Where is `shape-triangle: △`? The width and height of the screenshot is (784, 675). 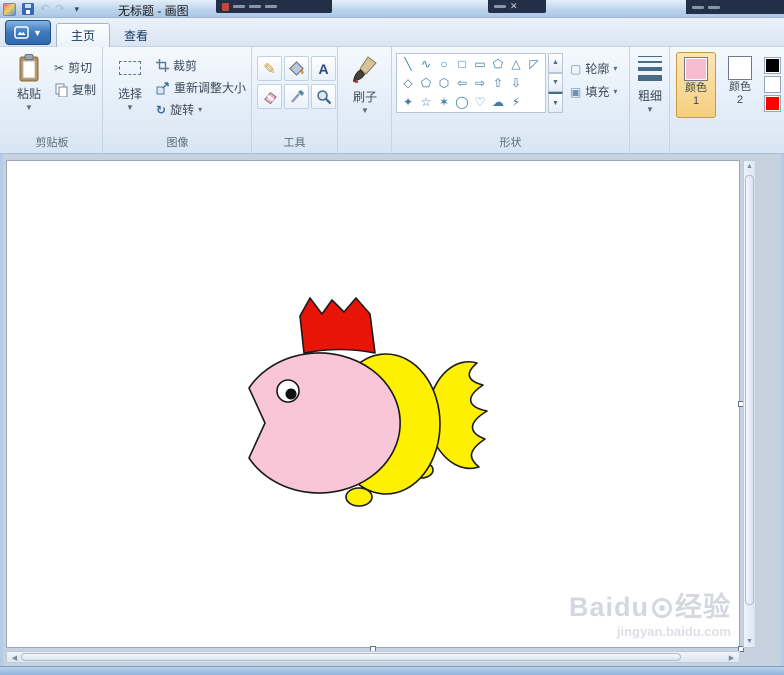 shape-triangle: △ is located at coordinates (516, 64).